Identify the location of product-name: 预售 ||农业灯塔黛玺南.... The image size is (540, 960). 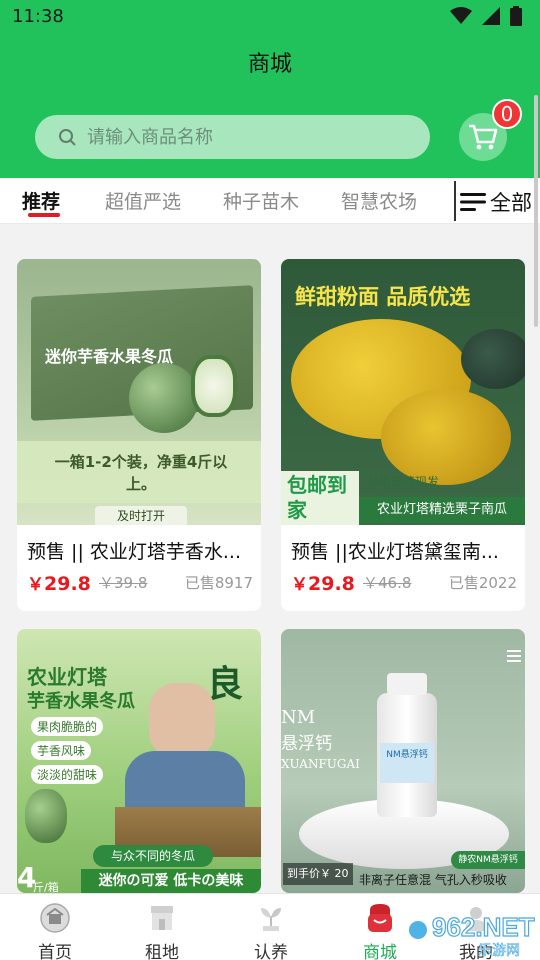
(395, 552).